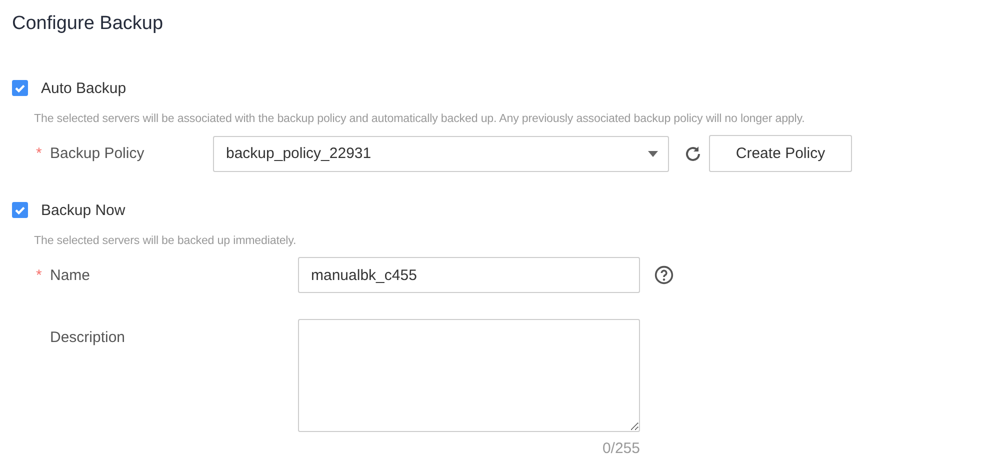 Image resolution: width=982 pixels, height=458 pixels. What do you see at coordinates (88, 337) in the screenshot?
I see `field-label: Description` at bounding box center [88, 337].